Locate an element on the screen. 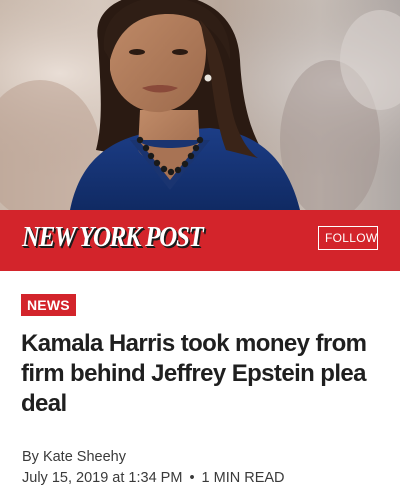 The image size is (400, 500). read-time: 1 MIN READ is located at coordinates (243, 478).